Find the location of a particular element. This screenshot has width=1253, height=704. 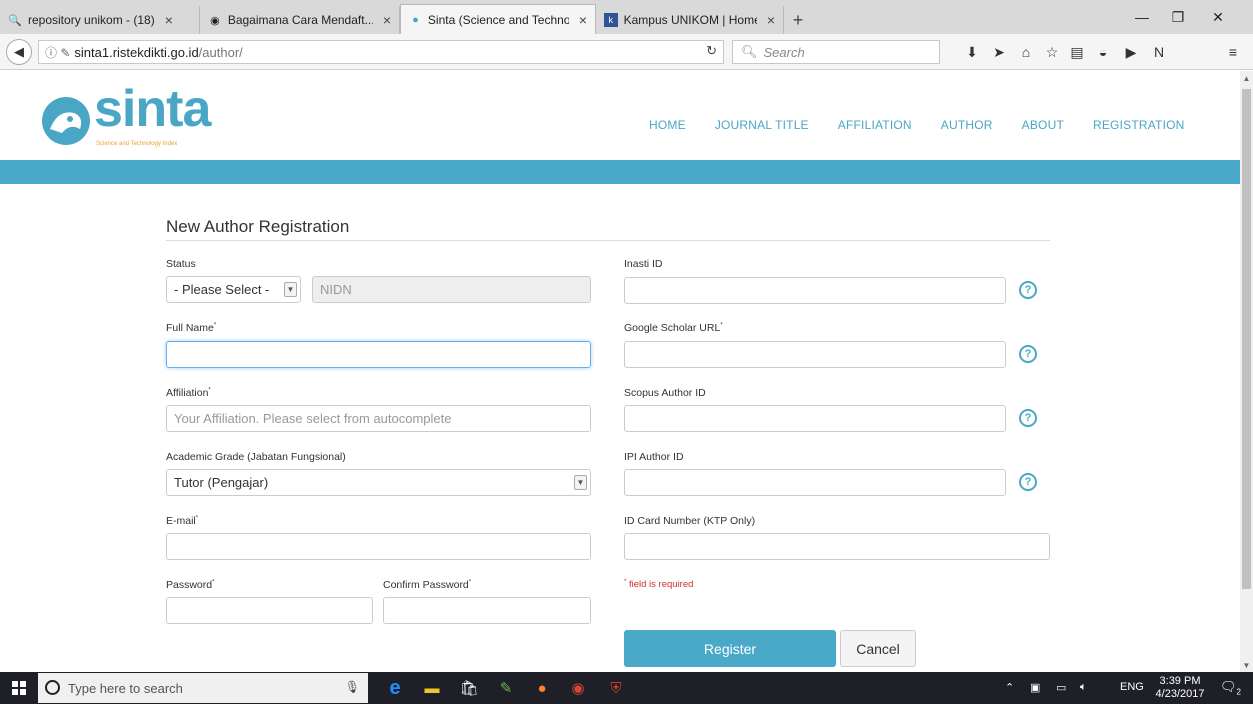

email-input is located at coordinates (378, 546).